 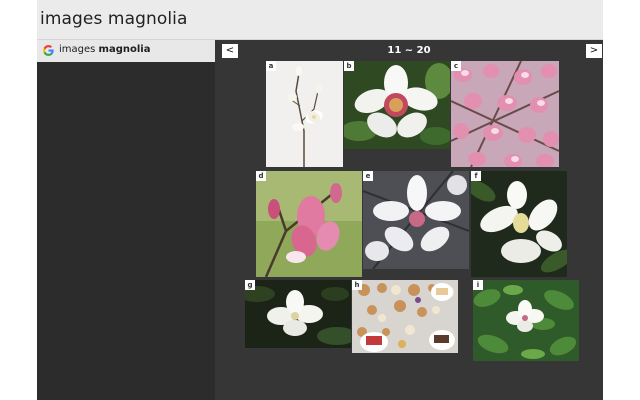 I want to click on suggestion-label: images magnolia, so click(x=104, y=49).